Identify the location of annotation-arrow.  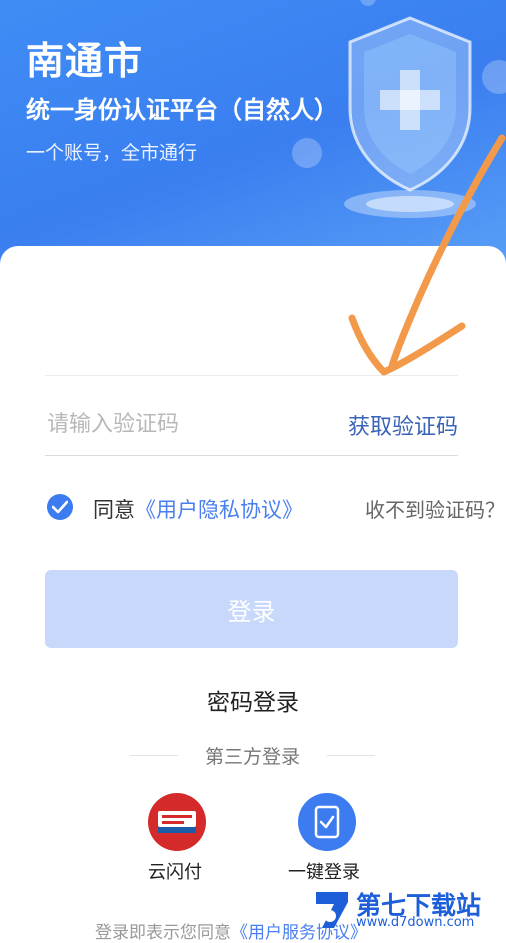
(427, 255).